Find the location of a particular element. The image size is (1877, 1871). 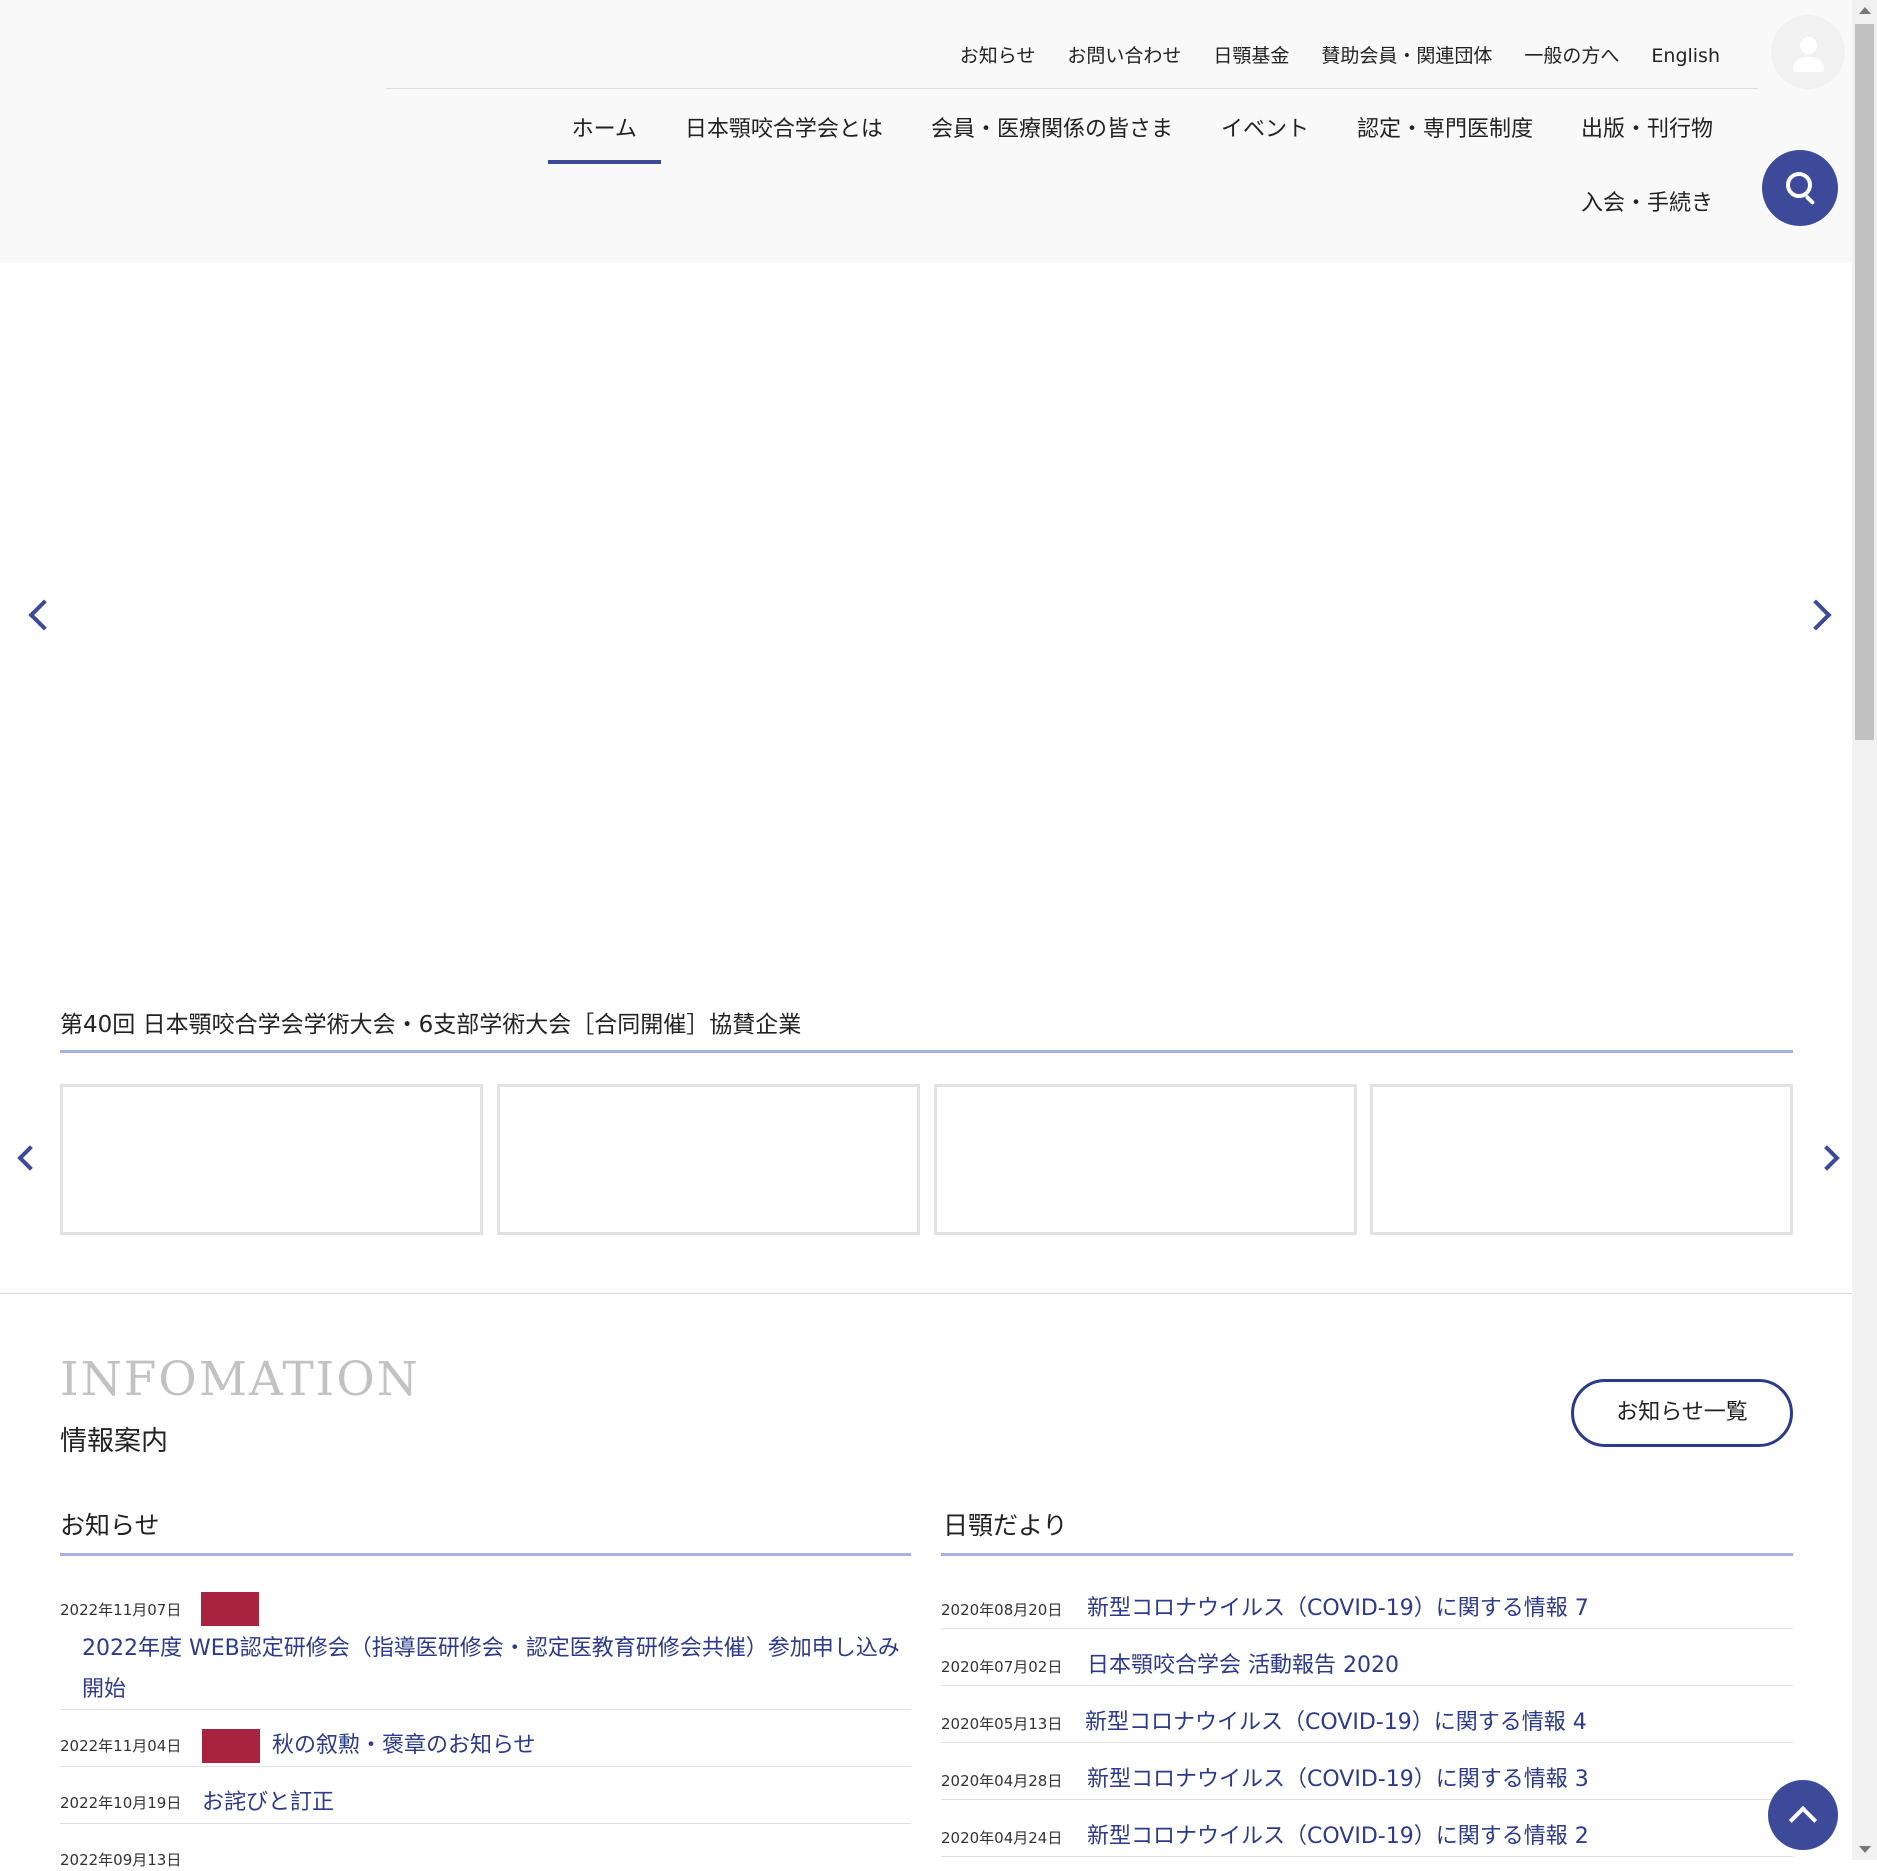

dayori-link: 新型コロナウイルス（COVID-19）に関する情報 7 is located at coordinates (1338, 1609).